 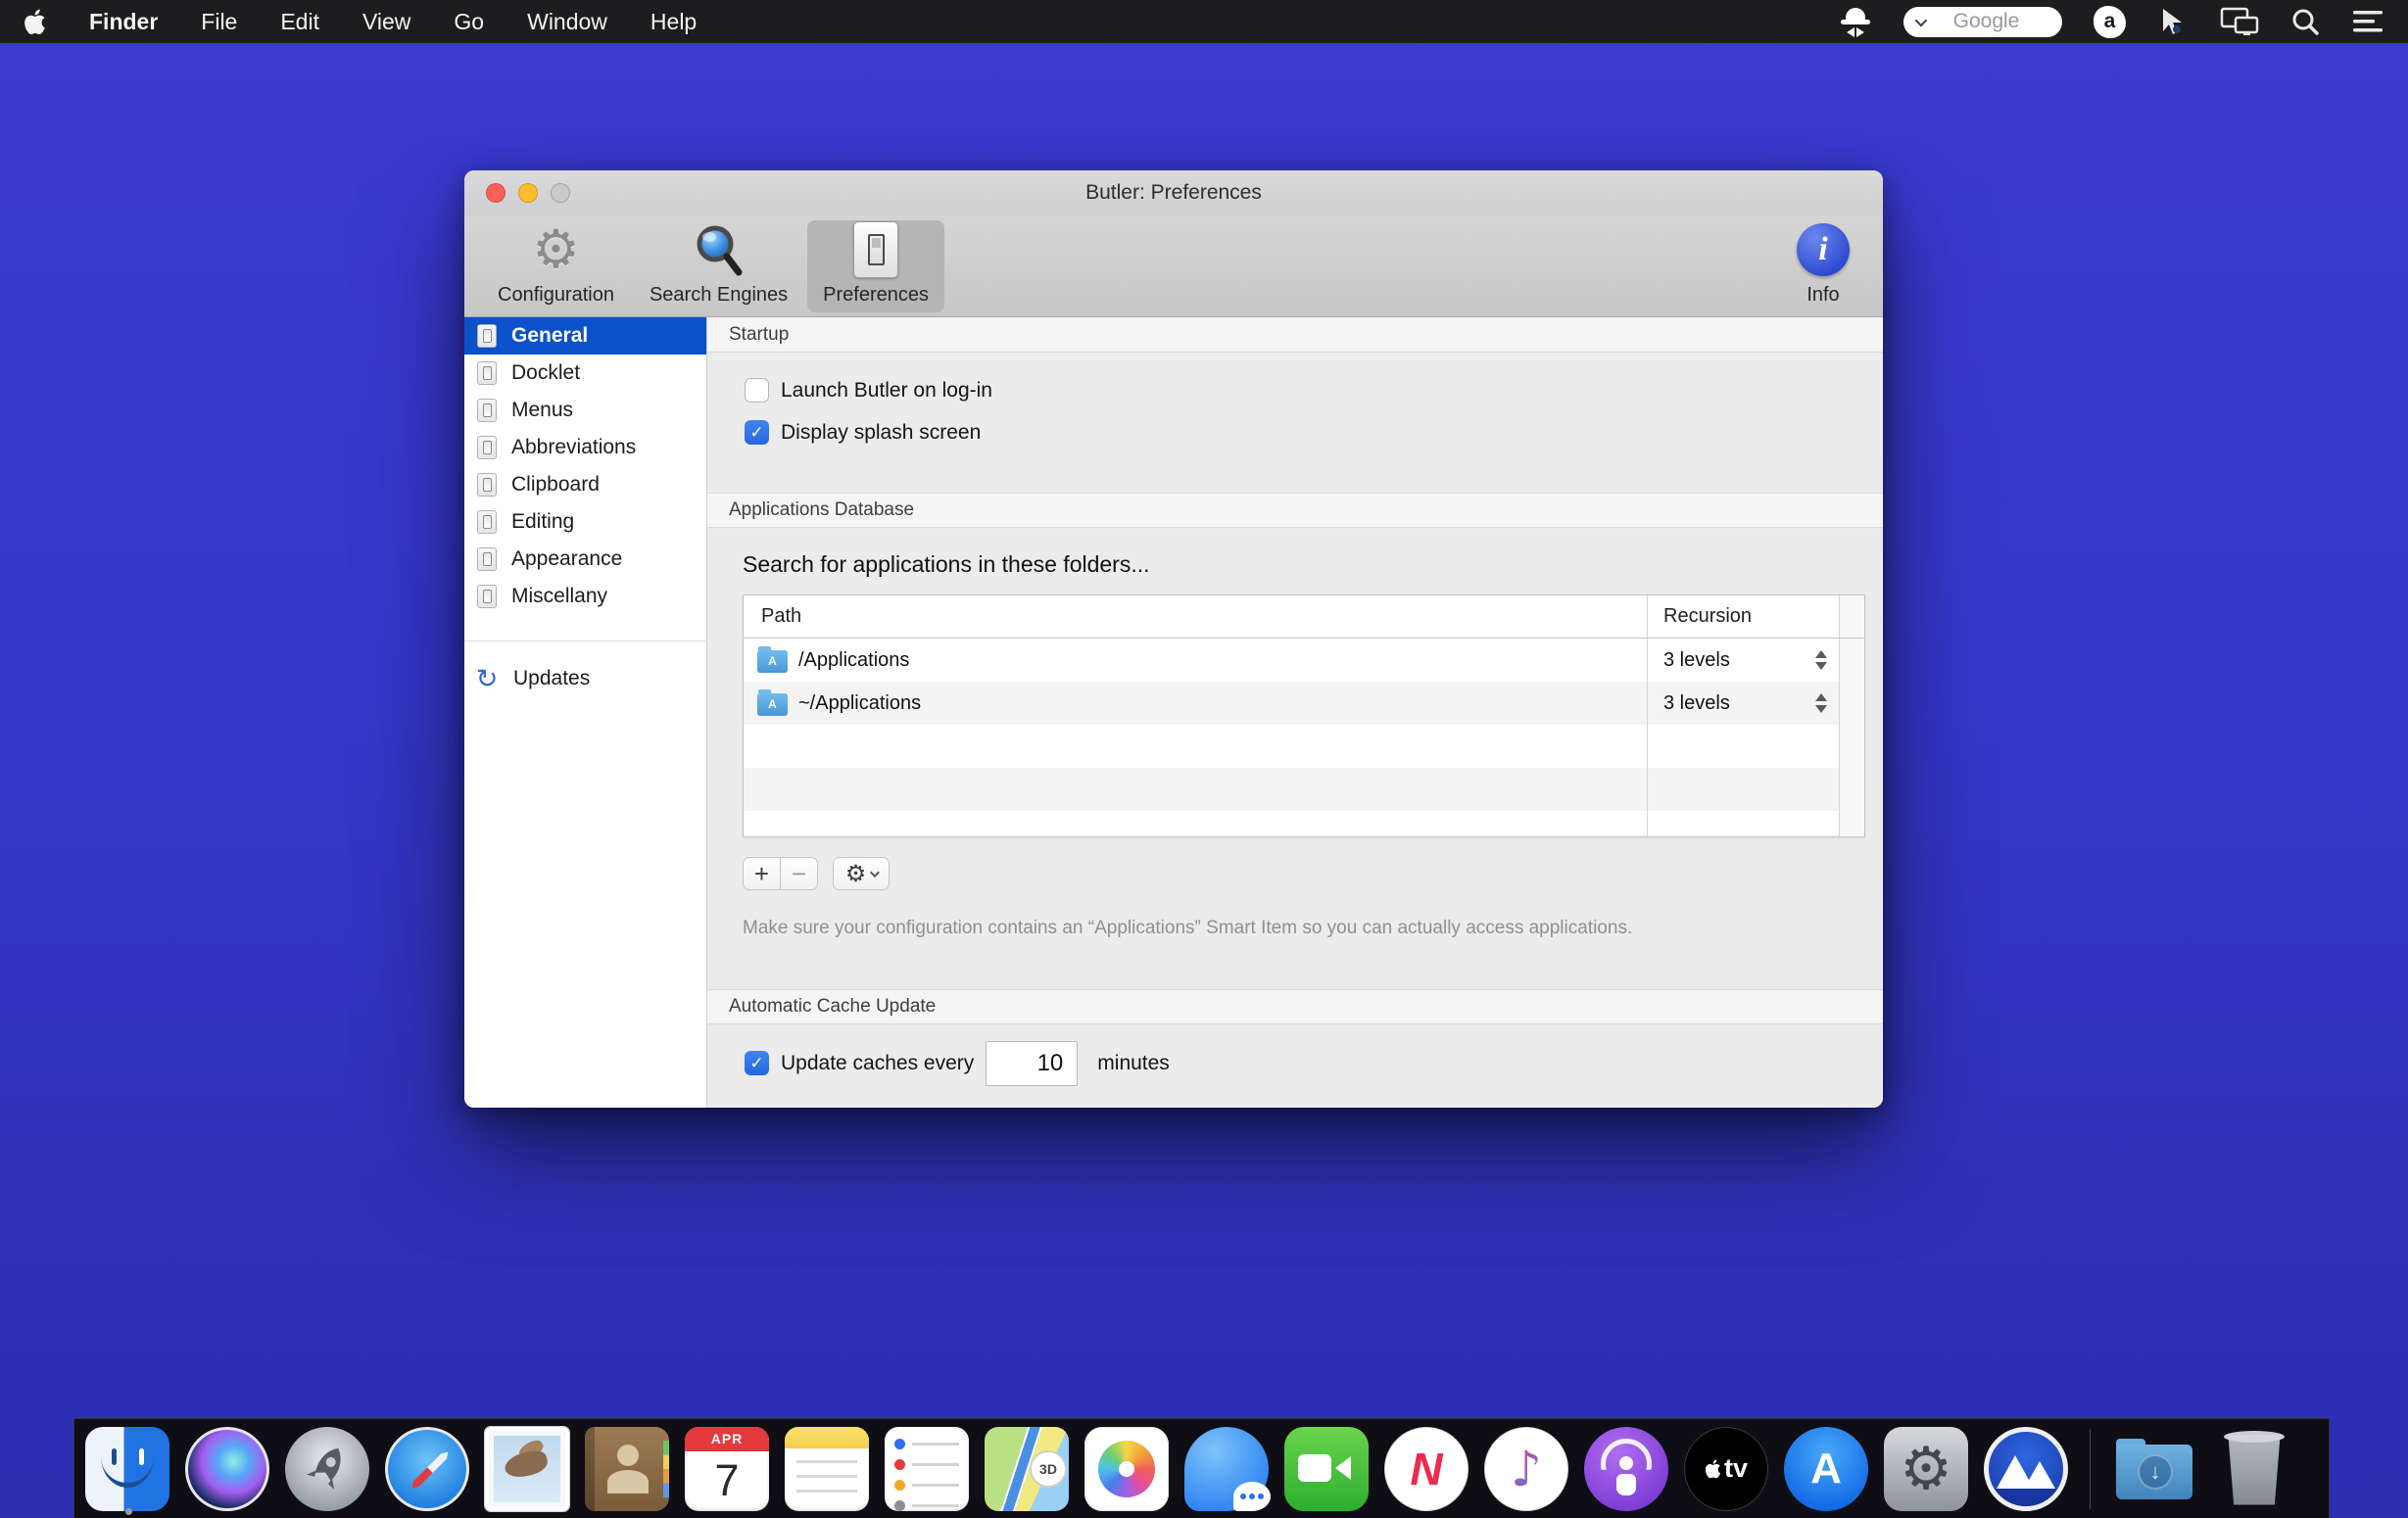 I want to click on menu-help: Help, so click(x=673, y=22).